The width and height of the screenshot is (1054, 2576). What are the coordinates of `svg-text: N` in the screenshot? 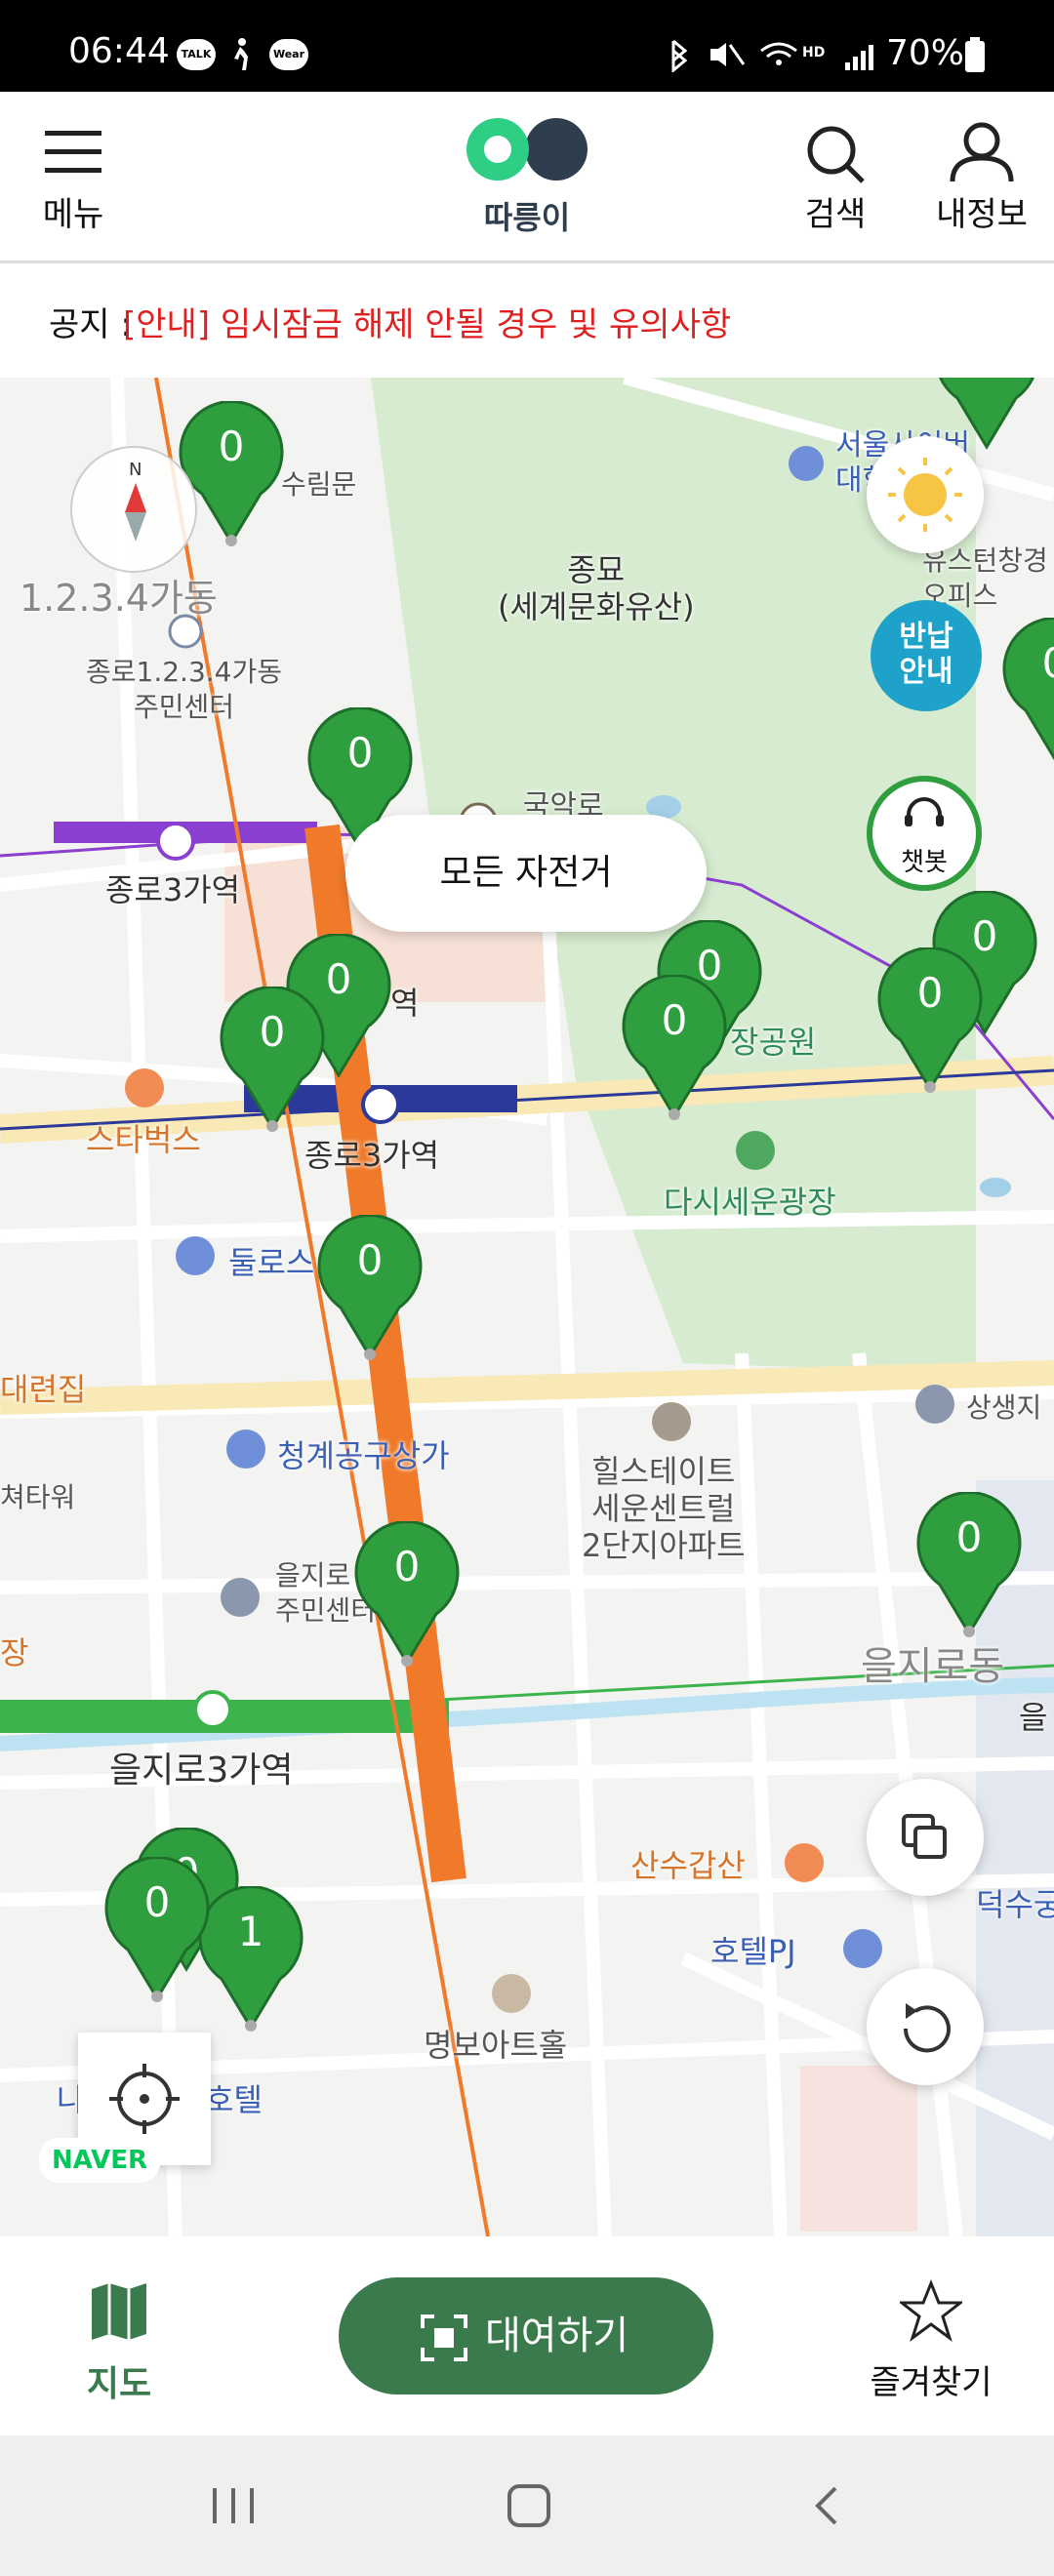 It's located at (135, 470).